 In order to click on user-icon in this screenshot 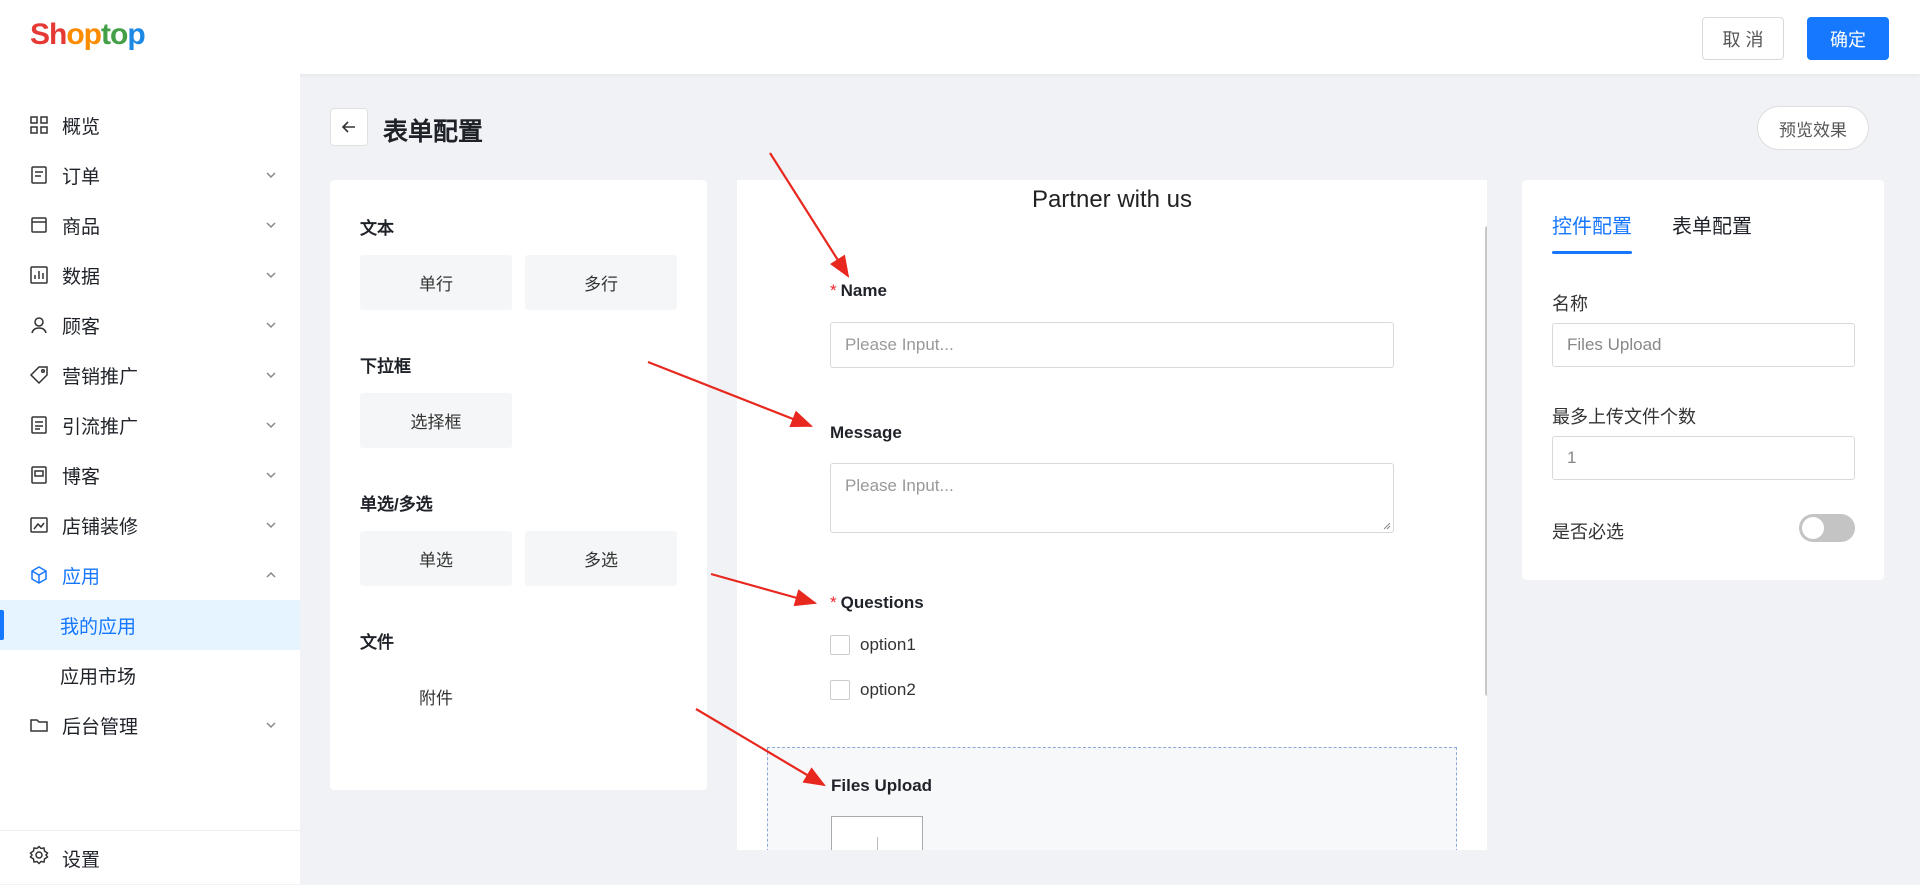, I will do `click(39, 325)`.